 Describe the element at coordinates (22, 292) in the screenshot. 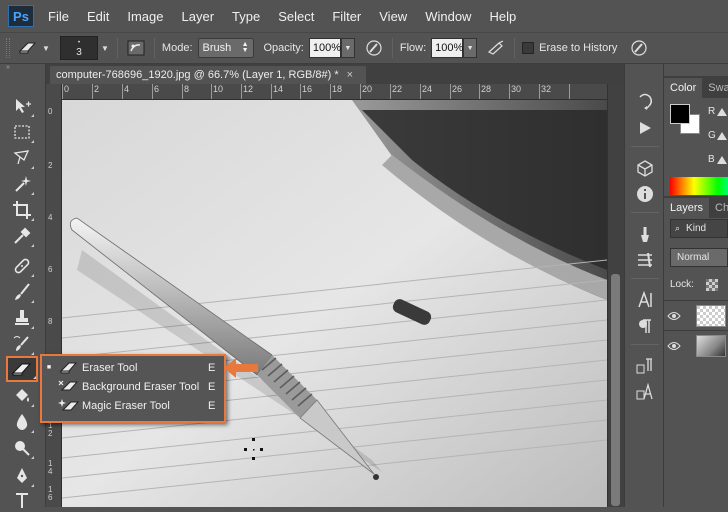

I see `brush-tool` at that location.